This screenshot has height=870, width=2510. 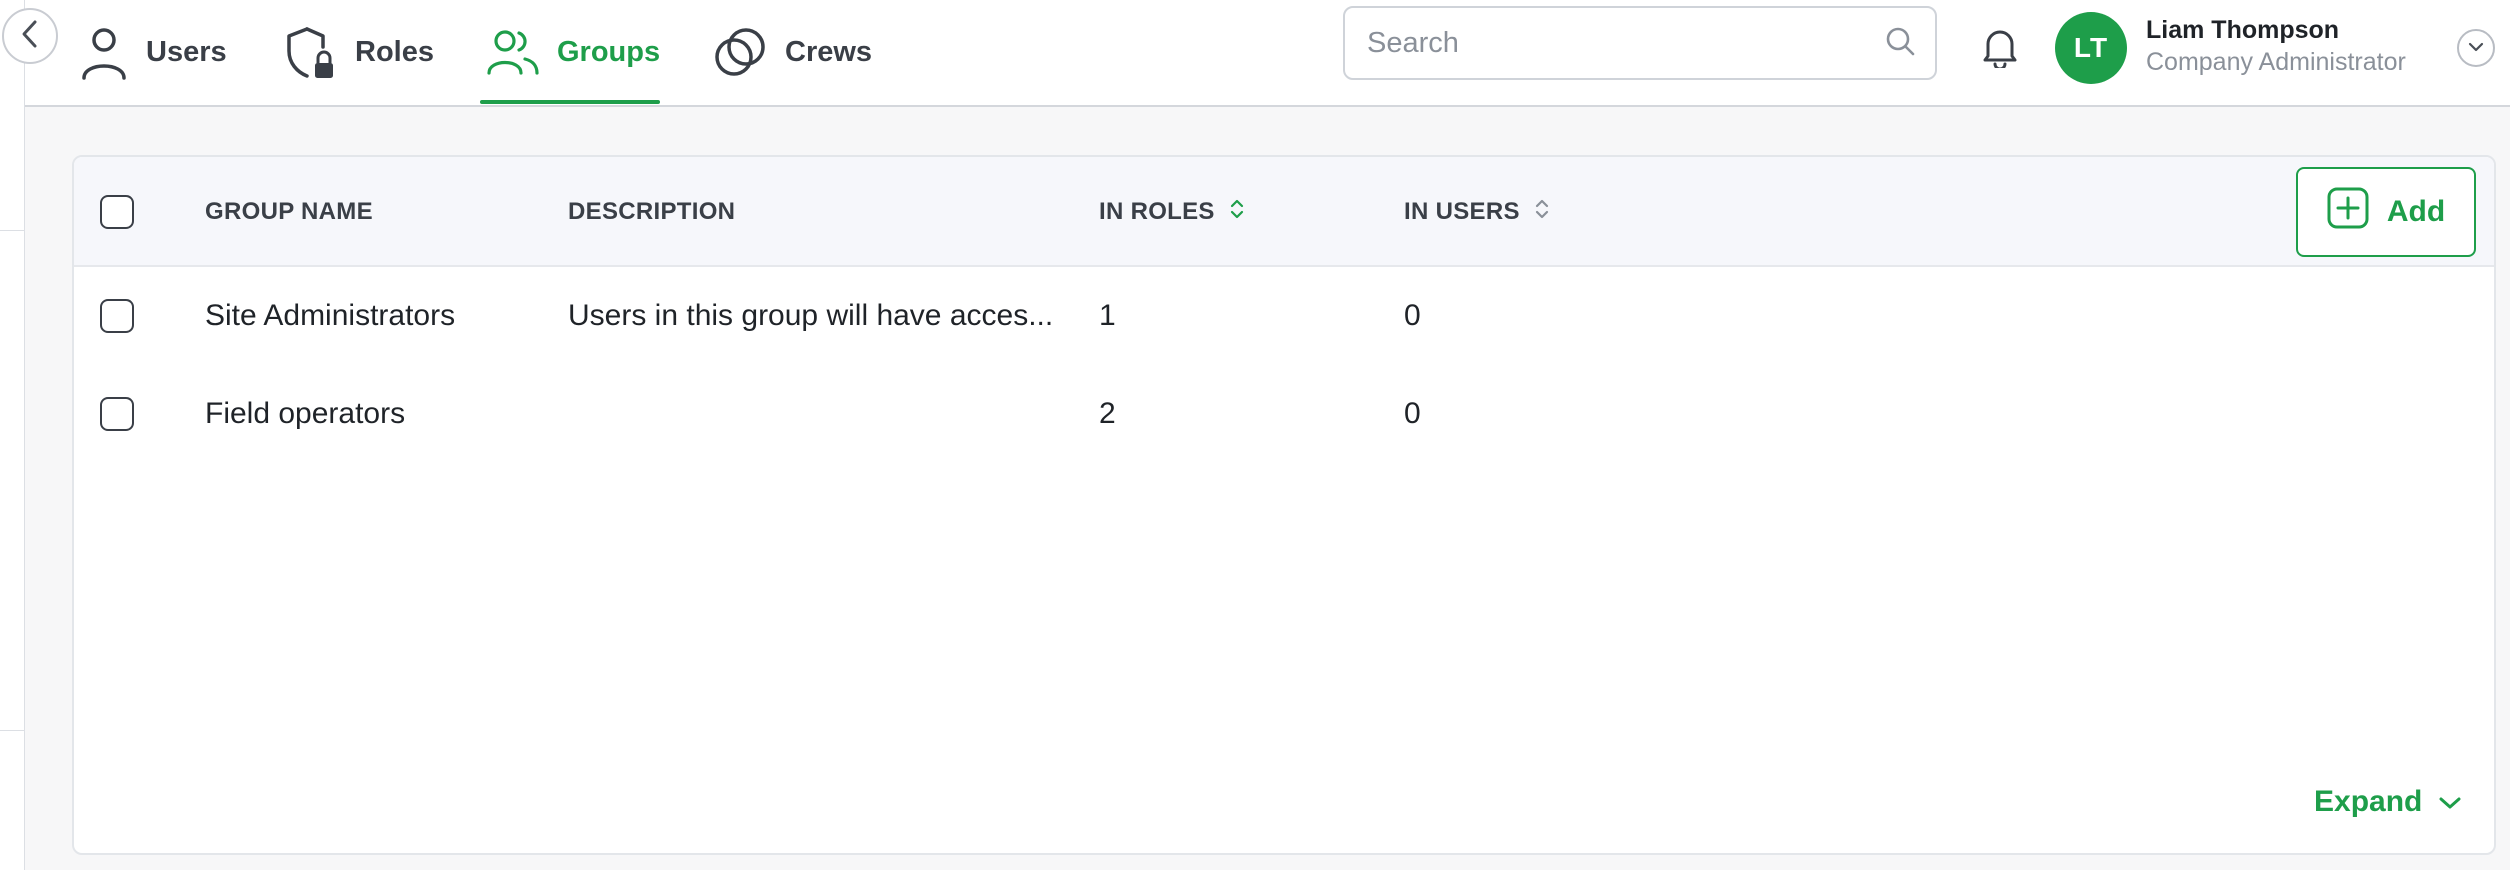 I want to click on group-name-cell: Field operators, so click(x=305, y=413).